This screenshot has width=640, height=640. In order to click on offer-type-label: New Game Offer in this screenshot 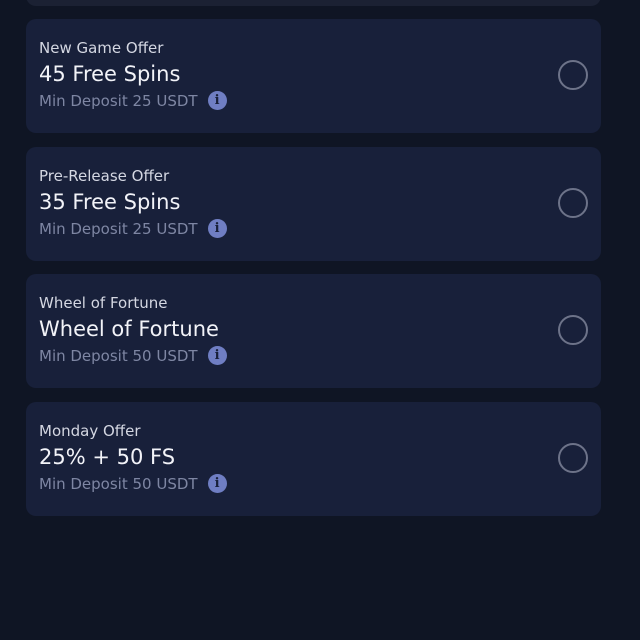, I will do `click(101, 48)`.